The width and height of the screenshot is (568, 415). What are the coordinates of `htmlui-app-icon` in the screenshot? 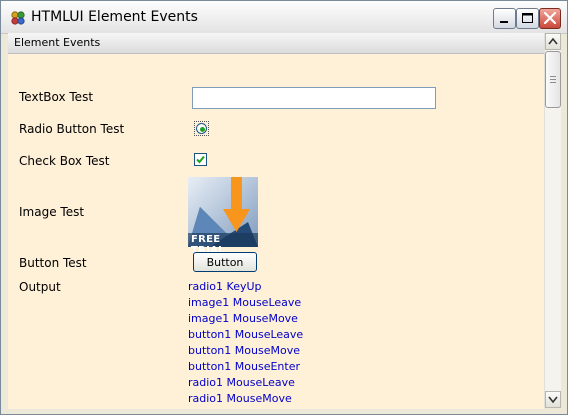 It's located at (18, 18).